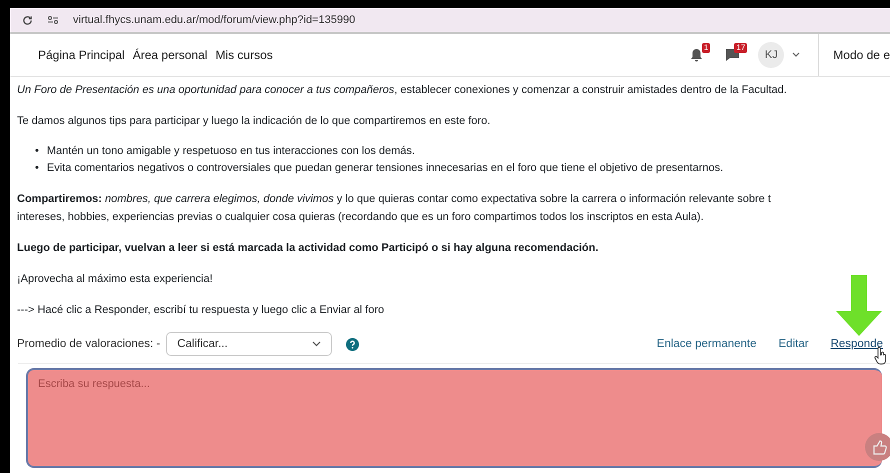 Image resolution: width=890 pixels, height=473 pixels. Describe the element at coordinates (27, 20) in the screenshot. I see `reload-icon` at that location.